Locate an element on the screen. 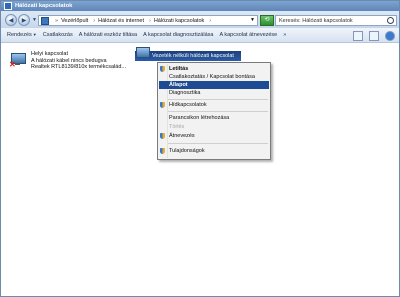  back-arrow-icon: ◀ is located at coordinates (11, 20).